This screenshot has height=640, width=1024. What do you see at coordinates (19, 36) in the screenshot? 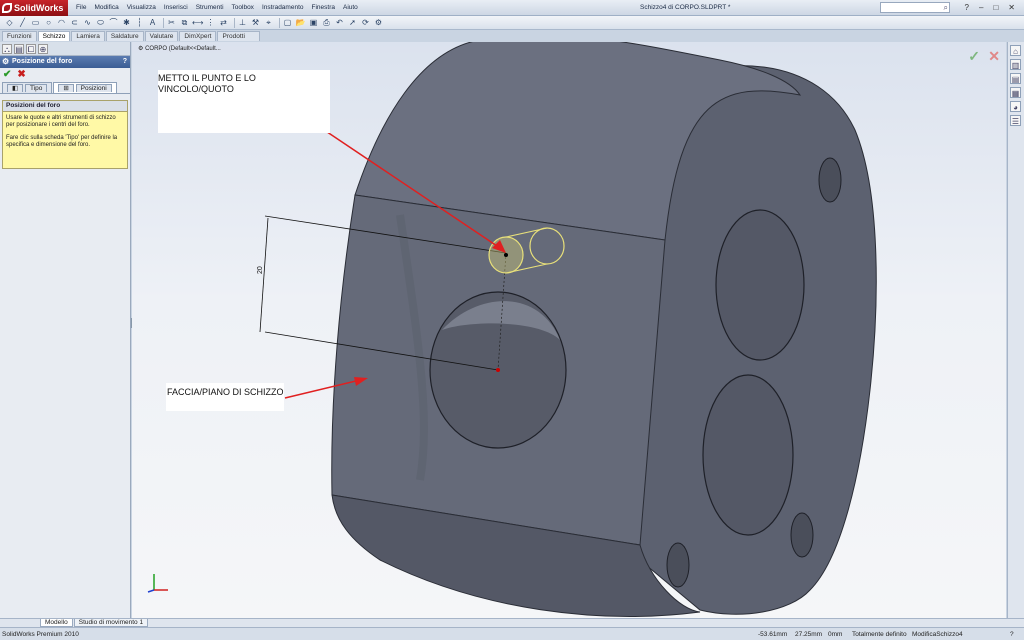
I see `tab-funzioni: Funzioni` at bounding box center [19, 36].